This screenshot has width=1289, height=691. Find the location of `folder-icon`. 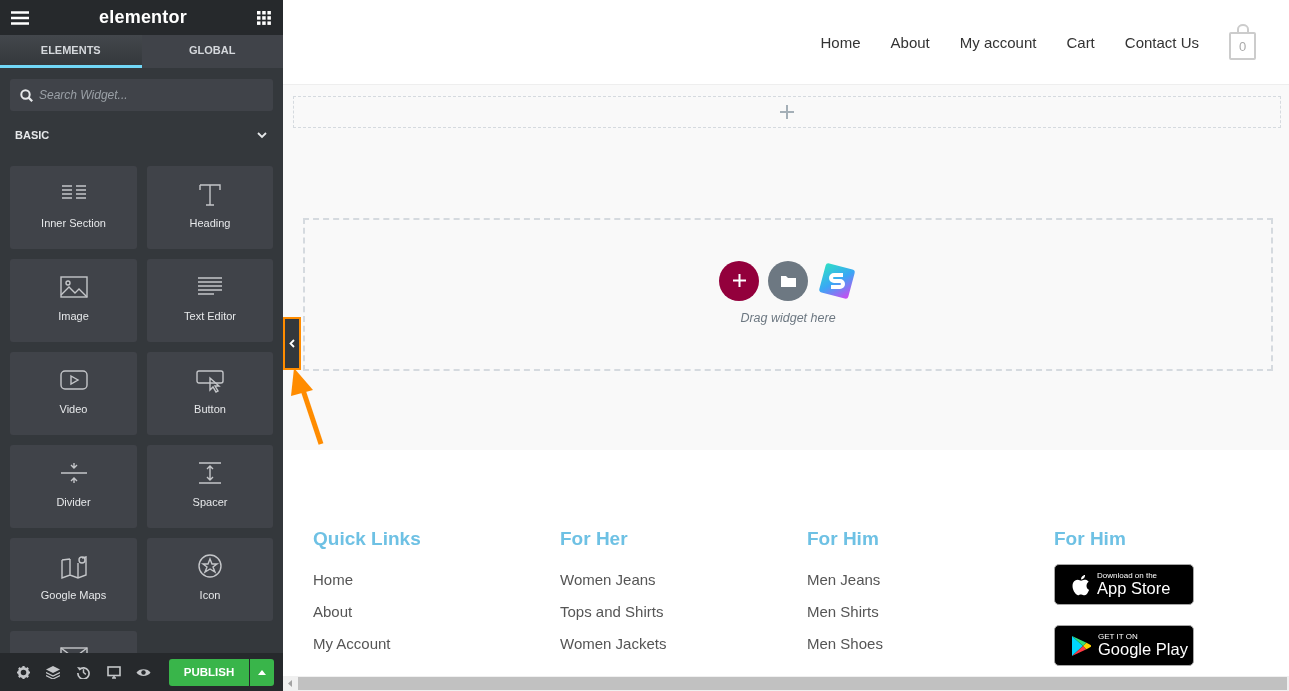

folder-icon is located at coordinates (788, 280).